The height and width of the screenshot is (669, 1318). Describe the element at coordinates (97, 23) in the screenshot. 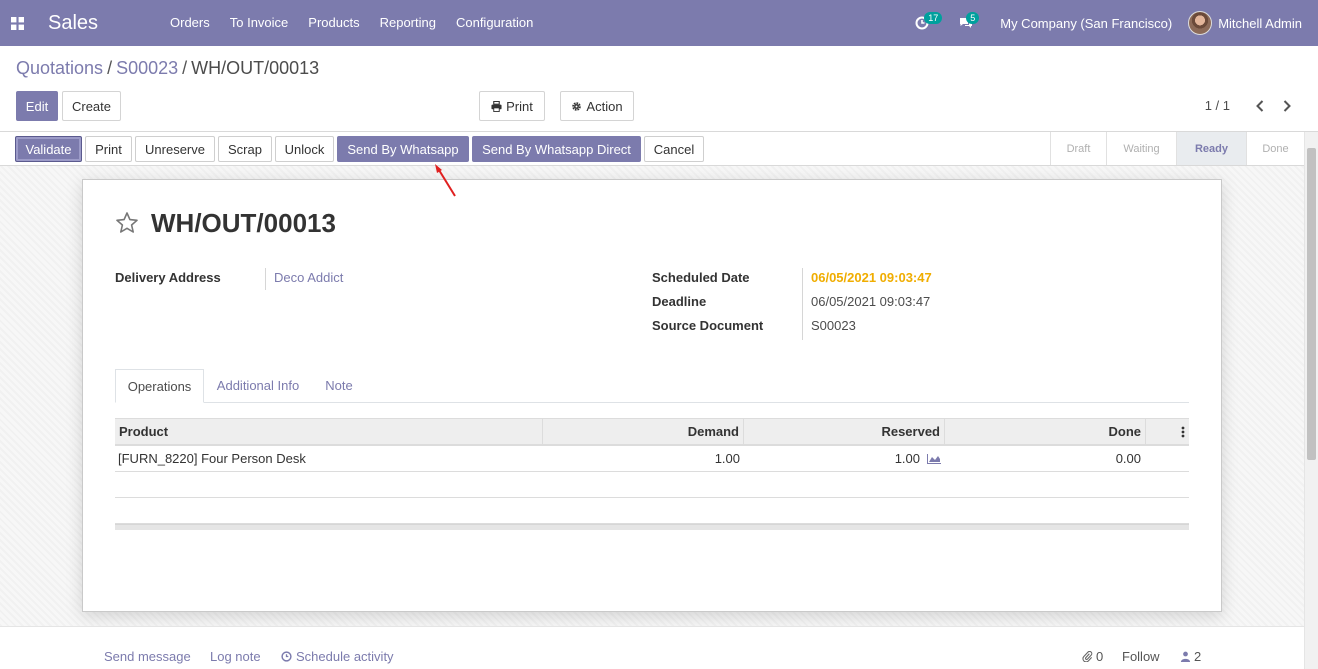

I see `app-name: Sales` at that location.